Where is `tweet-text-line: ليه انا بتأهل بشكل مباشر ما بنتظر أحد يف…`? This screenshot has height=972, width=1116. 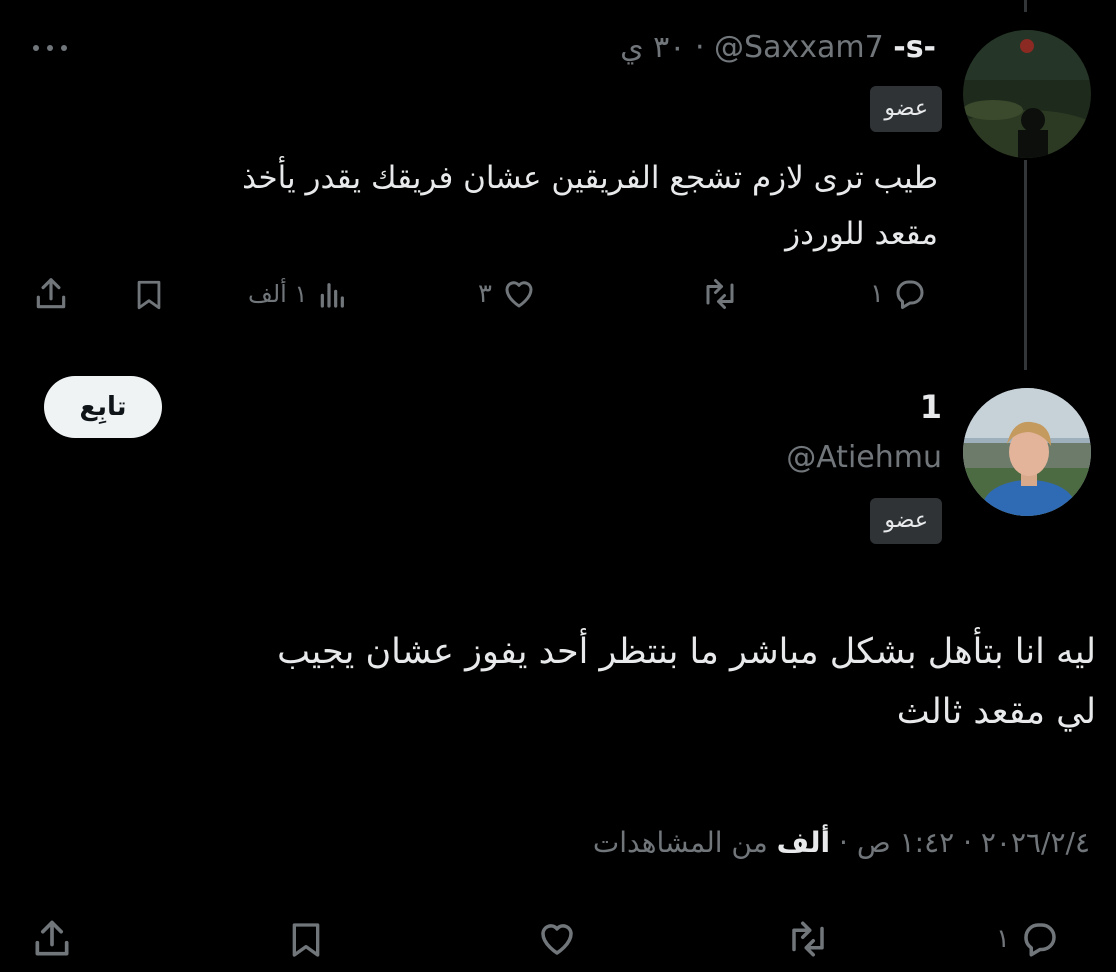
tweet-text-line: ليه انا بتأهل بشكل مباشر ما بنتظر أحد يف… is located at coordinates (686, 652).